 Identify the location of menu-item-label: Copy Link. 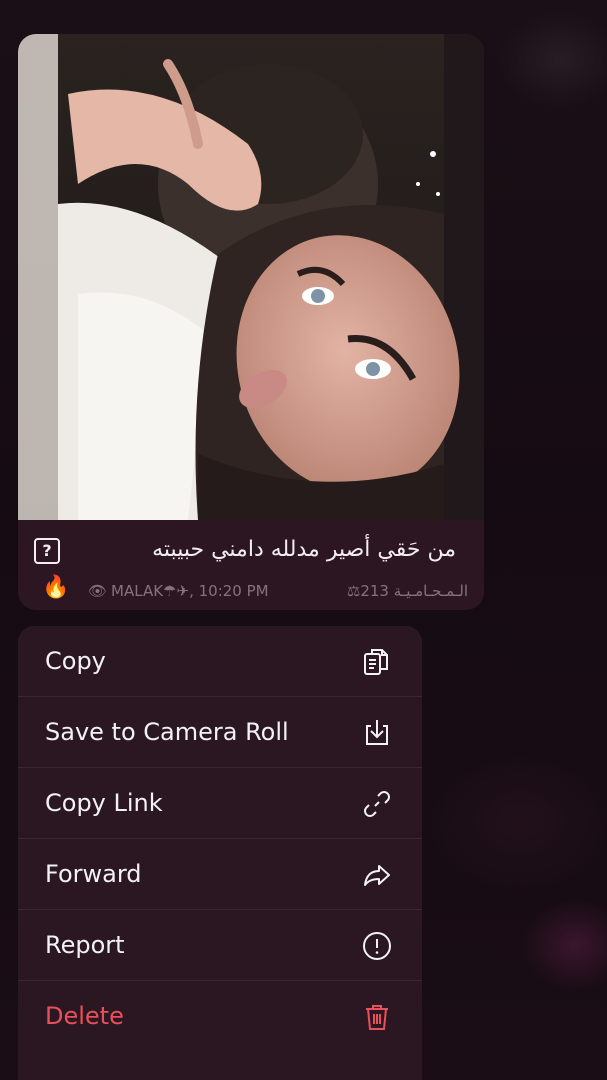
(104, 803).